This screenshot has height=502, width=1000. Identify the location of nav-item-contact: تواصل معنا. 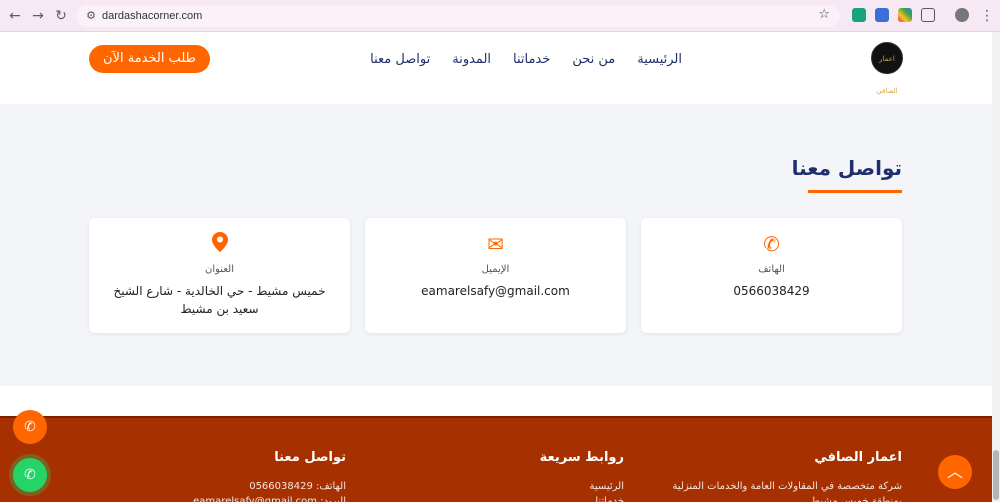
(400, 60).